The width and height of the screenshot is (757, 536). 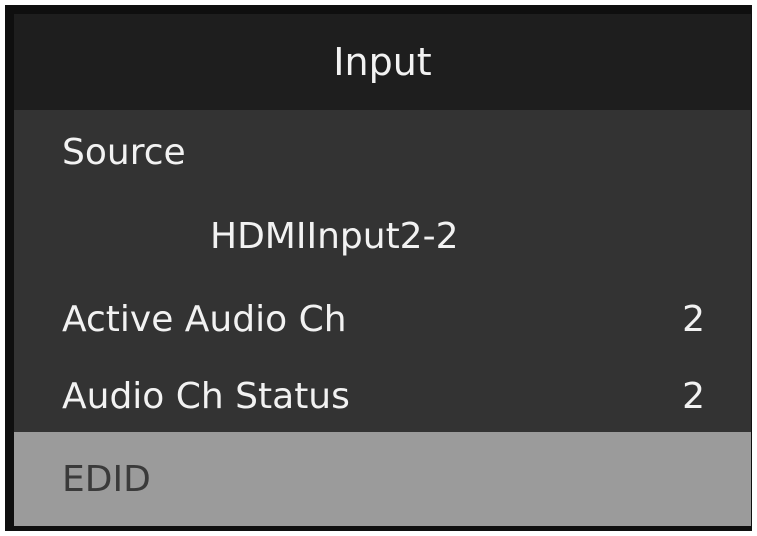 I want to click on menu-item-label: Source, so click(x=124, y=152).